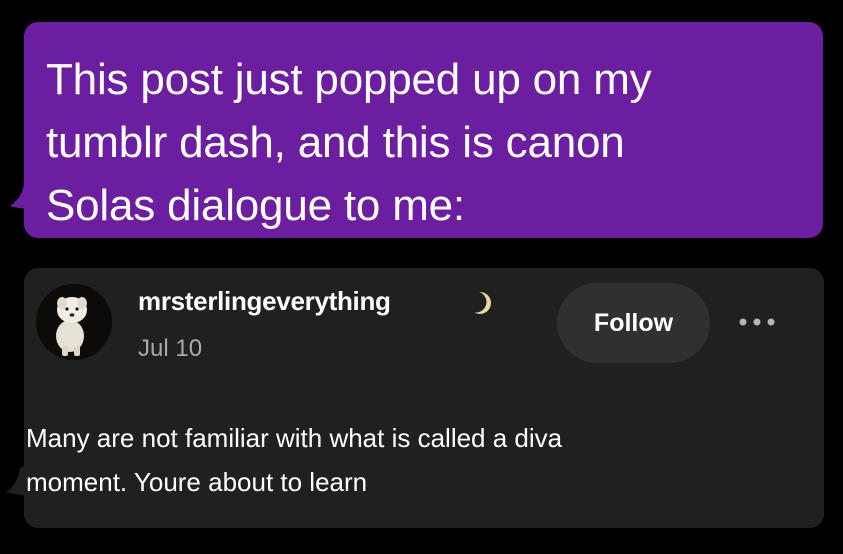  Describe the element at coordinates (757, 322) in the screenshot. I see `ellipsis-icon` at that location.